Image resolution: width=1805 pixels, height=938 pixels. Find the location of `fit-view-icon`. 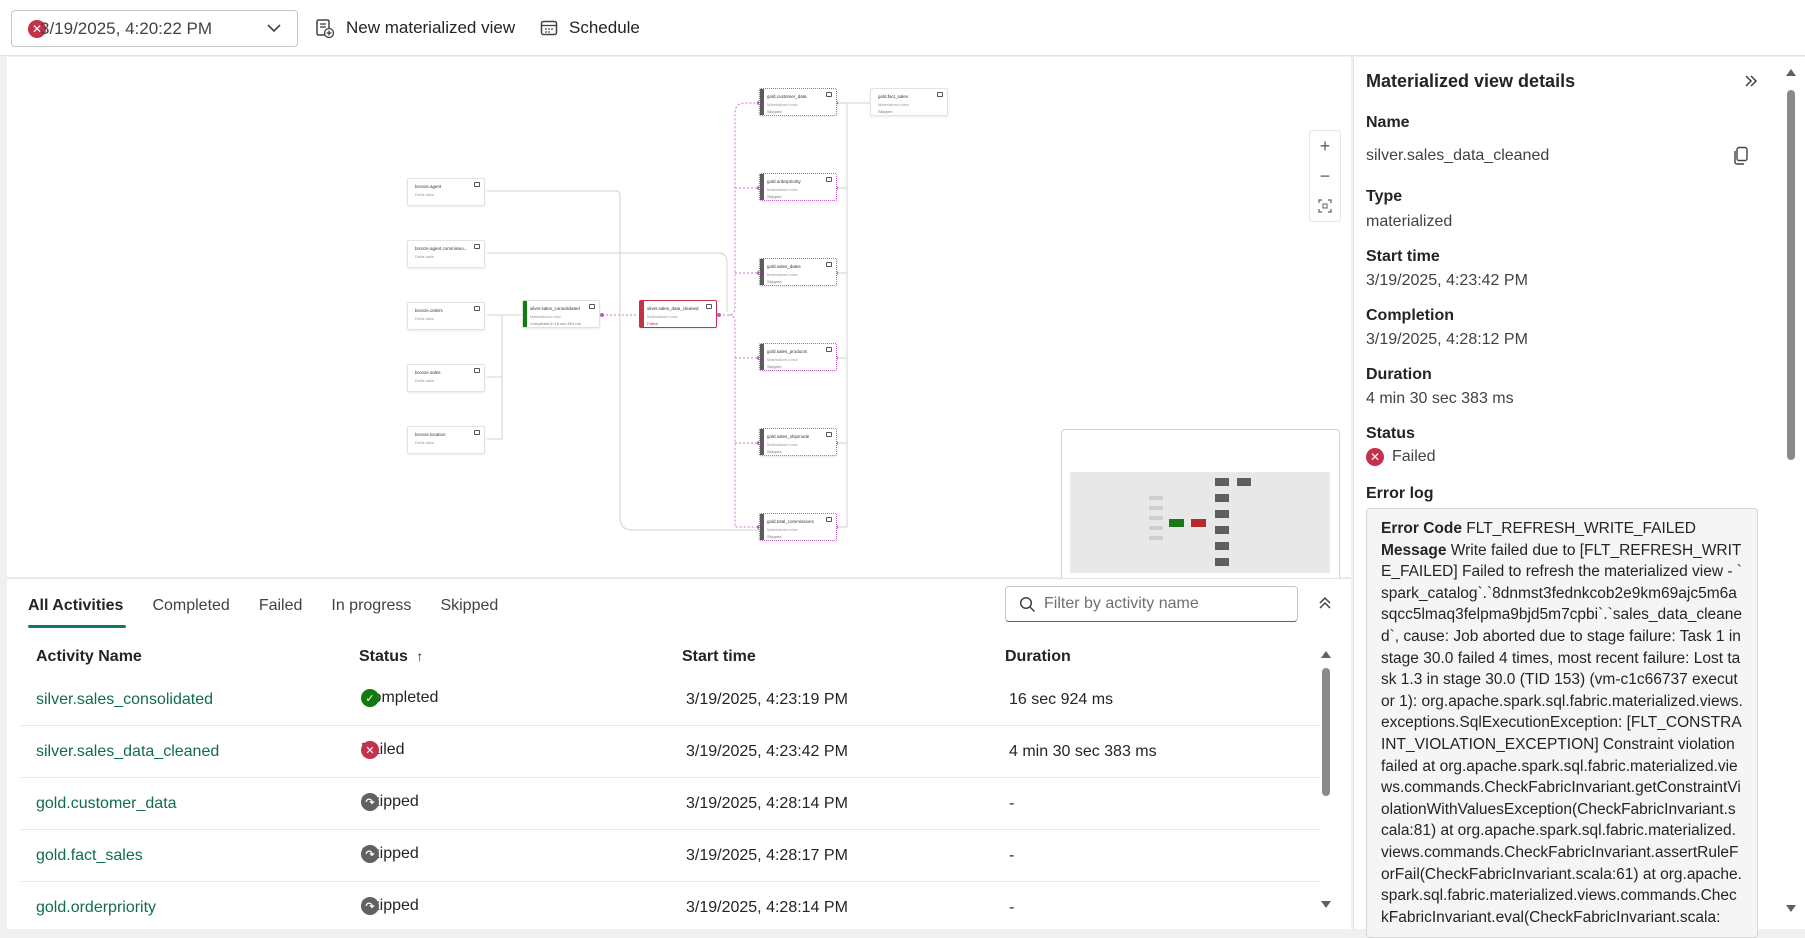

fit-view-icon is located at coordinates (1325, 206).